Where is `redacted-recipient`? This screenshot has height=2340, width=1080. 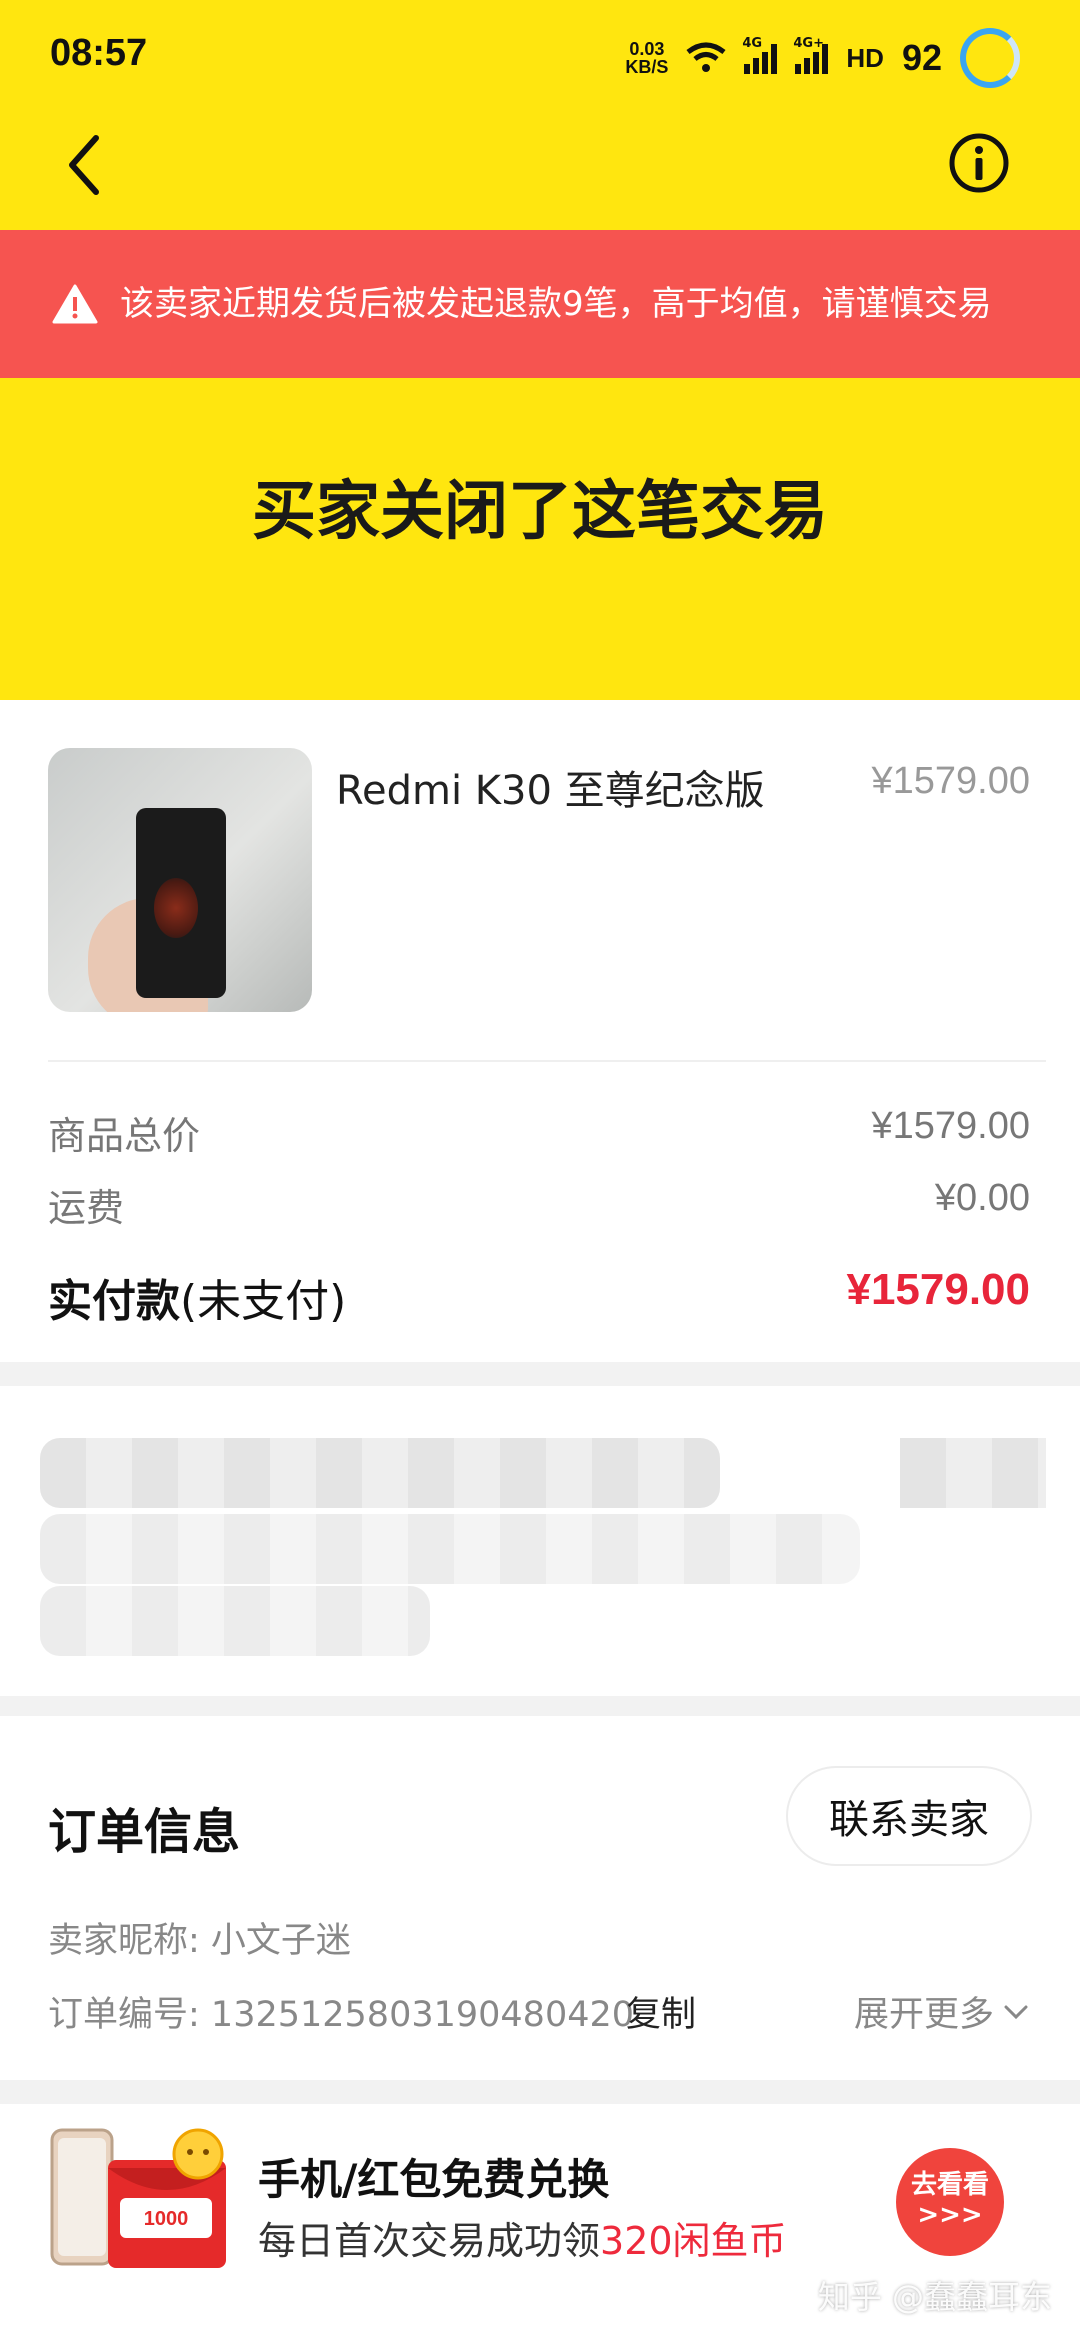 redacted-recipient is located at coordinates (380, 1473).